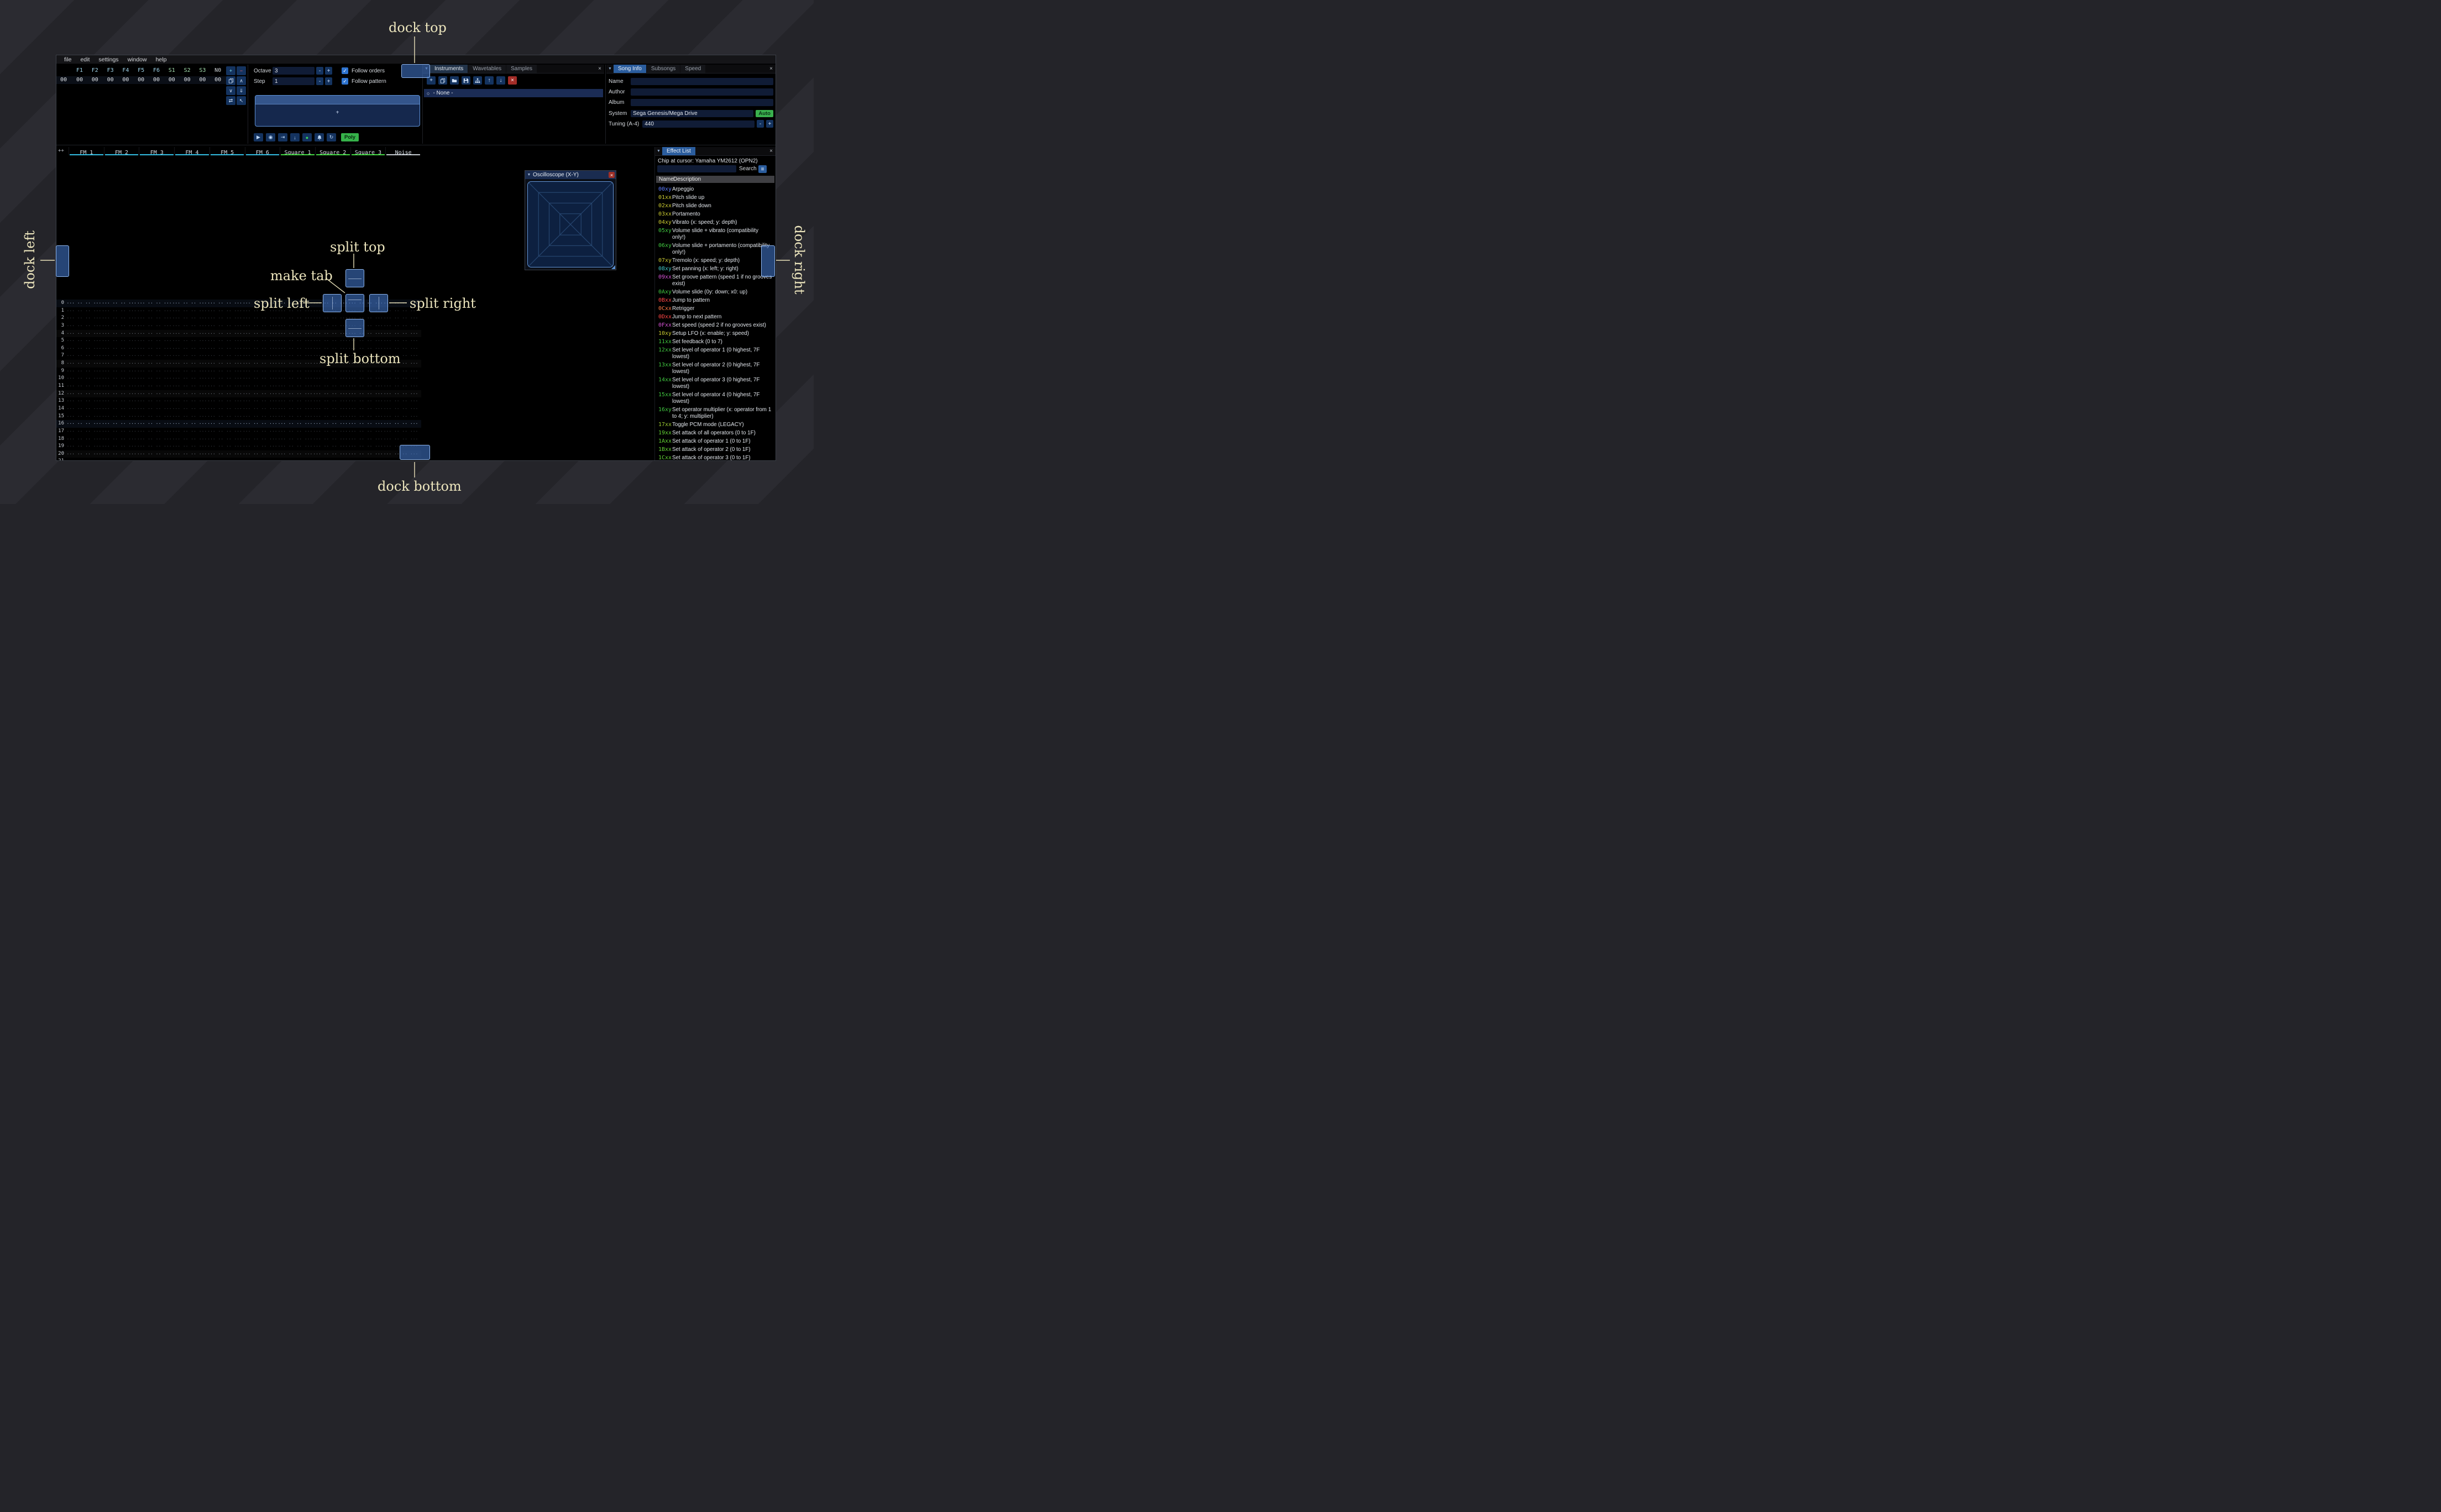  What do you see at coordinates (354, 328) in the screenshot?
I see `split-target-bottom` at bounding box center [354, 328].